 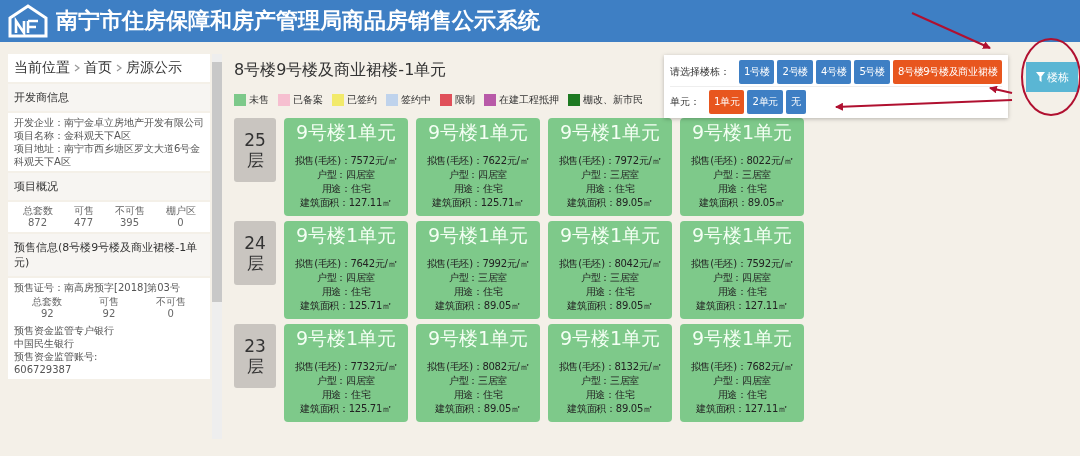 What do you see at coordinates (727, 101) in the screenshot?
I see `option-button: 1单元` at bounding box center [727, 101].